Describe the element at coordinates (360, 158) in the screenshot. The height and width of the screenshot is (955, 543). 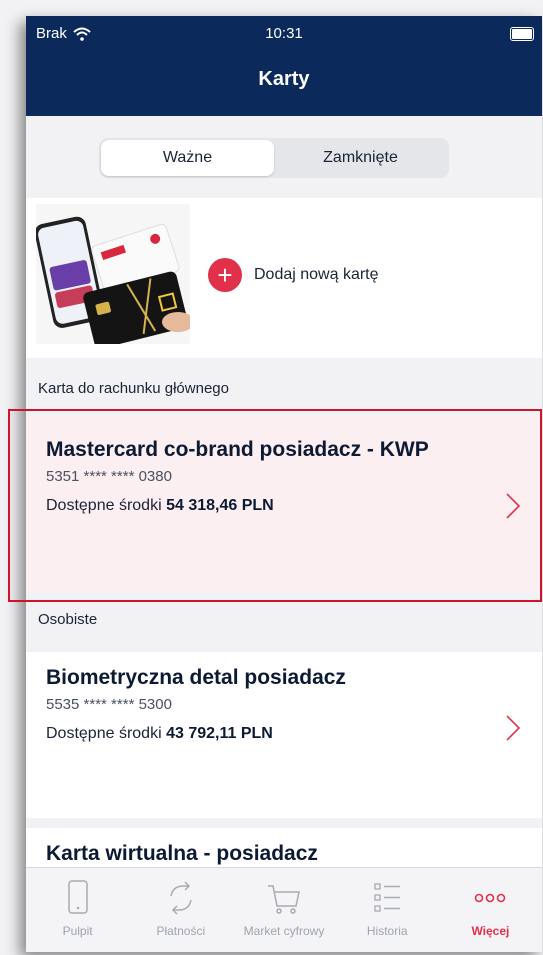
I see `segment-closed: Zamknięte` at that location.